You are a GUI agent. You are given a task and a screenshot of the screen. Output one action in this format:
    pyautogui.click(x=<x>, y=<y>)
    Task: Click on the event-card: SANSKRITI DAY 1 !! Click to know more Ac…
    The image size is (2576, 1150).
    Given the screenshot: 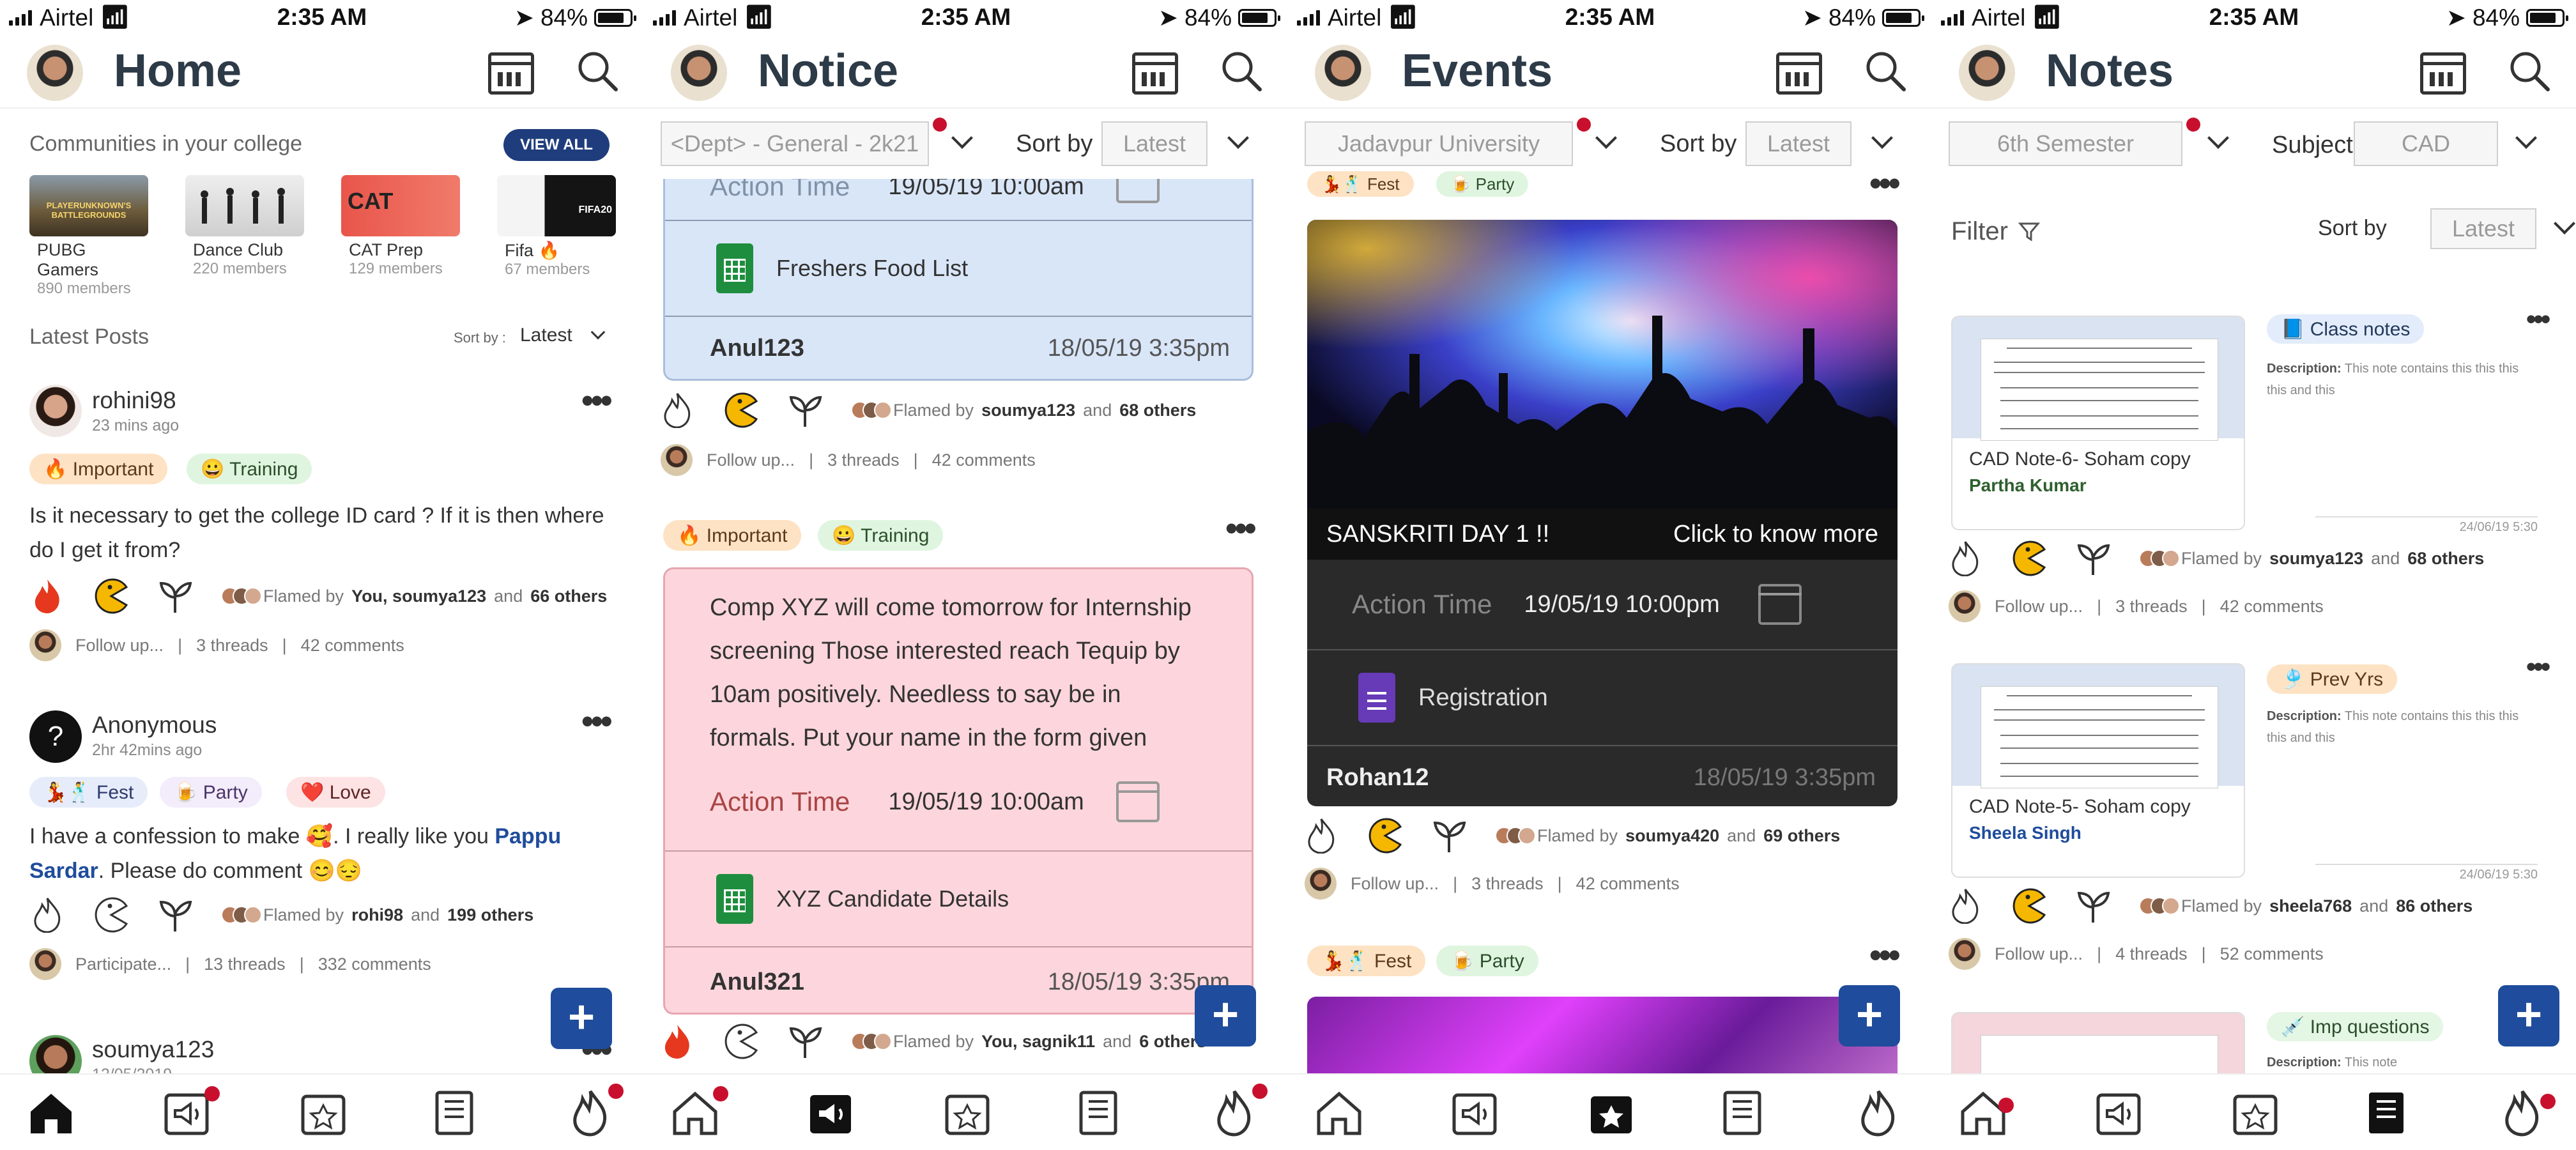 What is the action you would take?
    pyautogui.click(x=1602, y=513)
    